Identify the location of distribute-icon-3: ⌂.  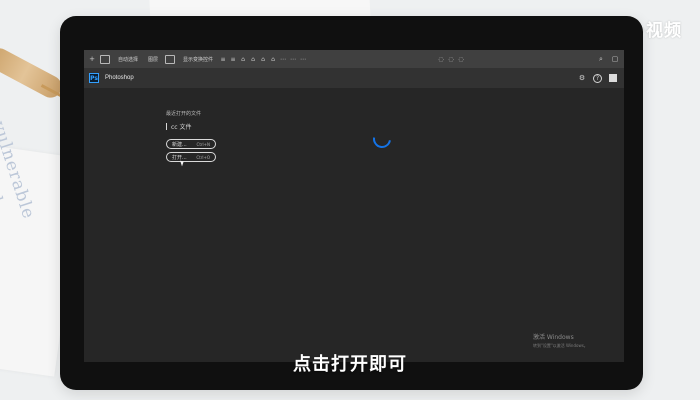
(263, 59).